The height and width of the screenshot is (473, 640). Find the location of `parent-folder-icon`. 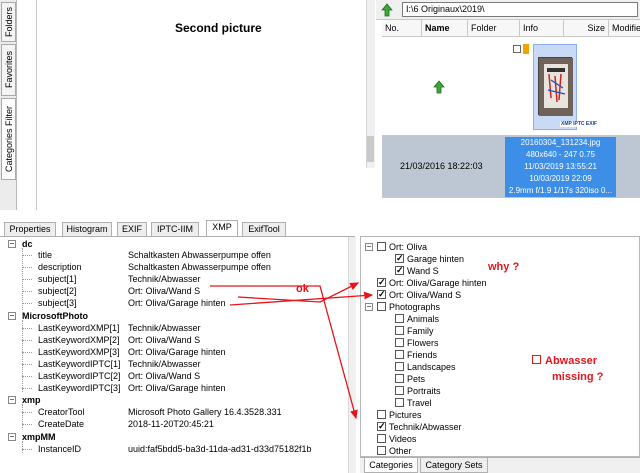

parent-folder-icon is located at coordinates (439, 87).